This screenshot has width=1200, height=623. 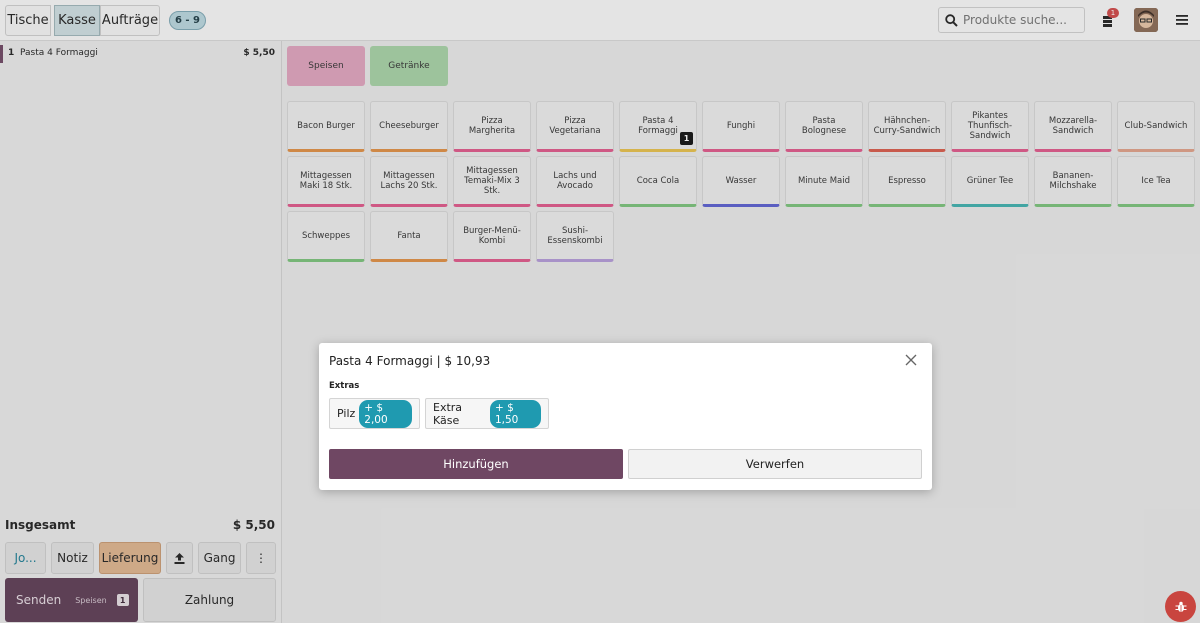 I want to click on bug-icon, so click(x=1180, y=606).